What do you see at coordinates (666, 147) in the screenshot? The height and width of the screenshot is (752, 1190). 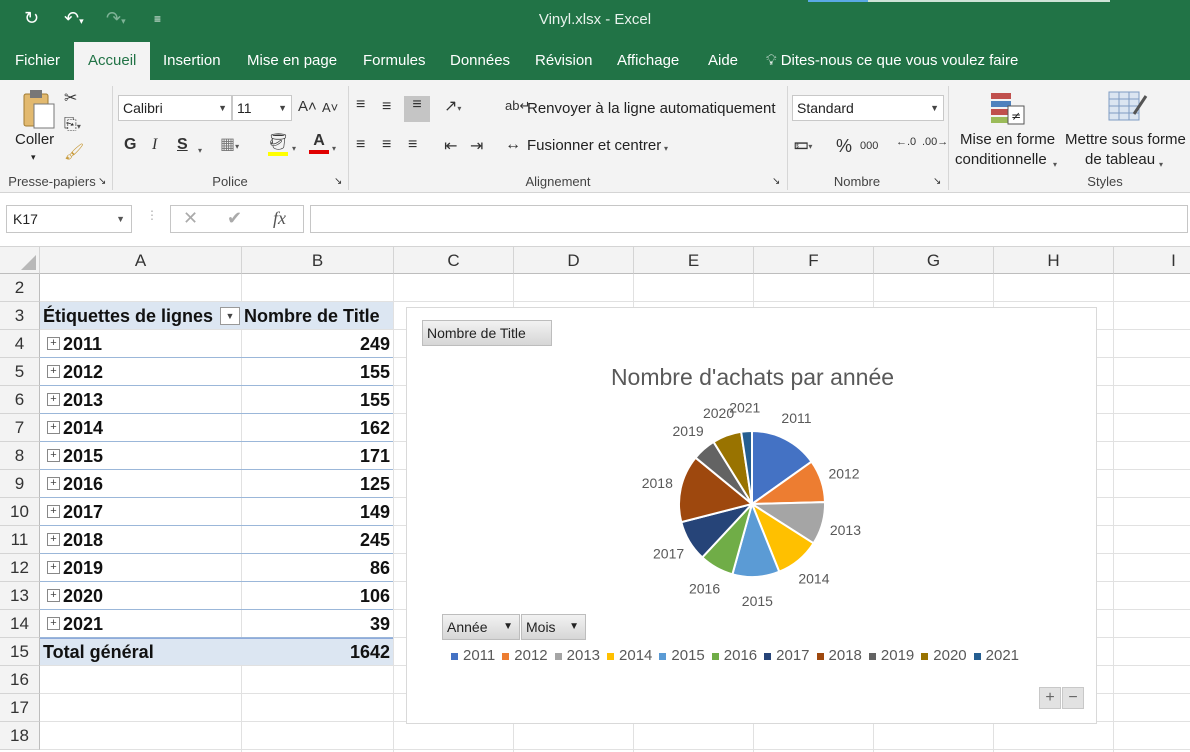 I see `merge-caret-icon: ▾` at bounding box center [666, 147].